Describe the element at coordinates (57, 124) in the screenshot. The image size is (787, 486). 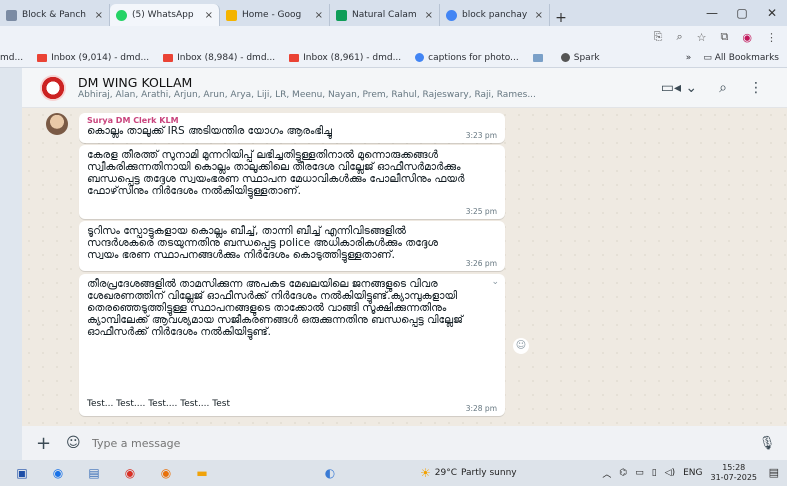
I see `sender-avatar` at that location.